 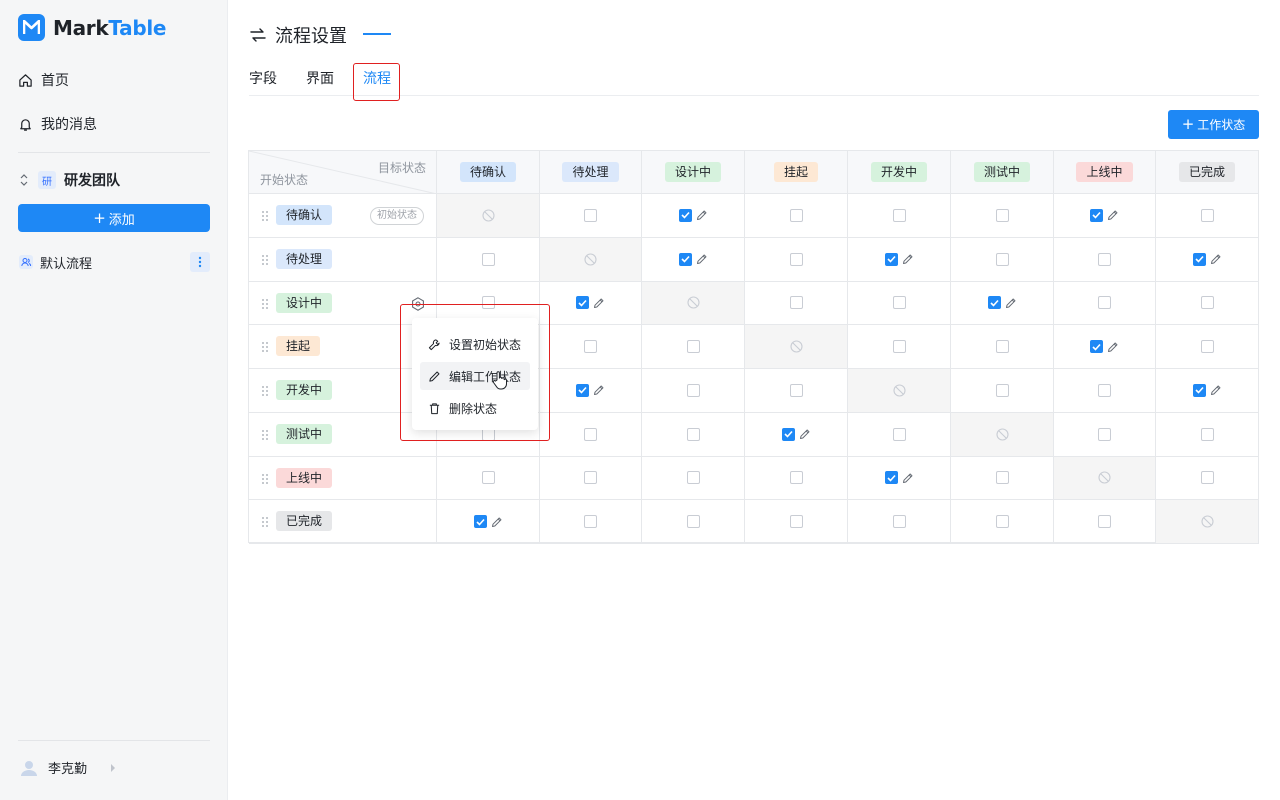 What do you see at coordinates (320, 78) in the screenshot?
I see `tab-interface: 界面` at bounding box center [320, 78].